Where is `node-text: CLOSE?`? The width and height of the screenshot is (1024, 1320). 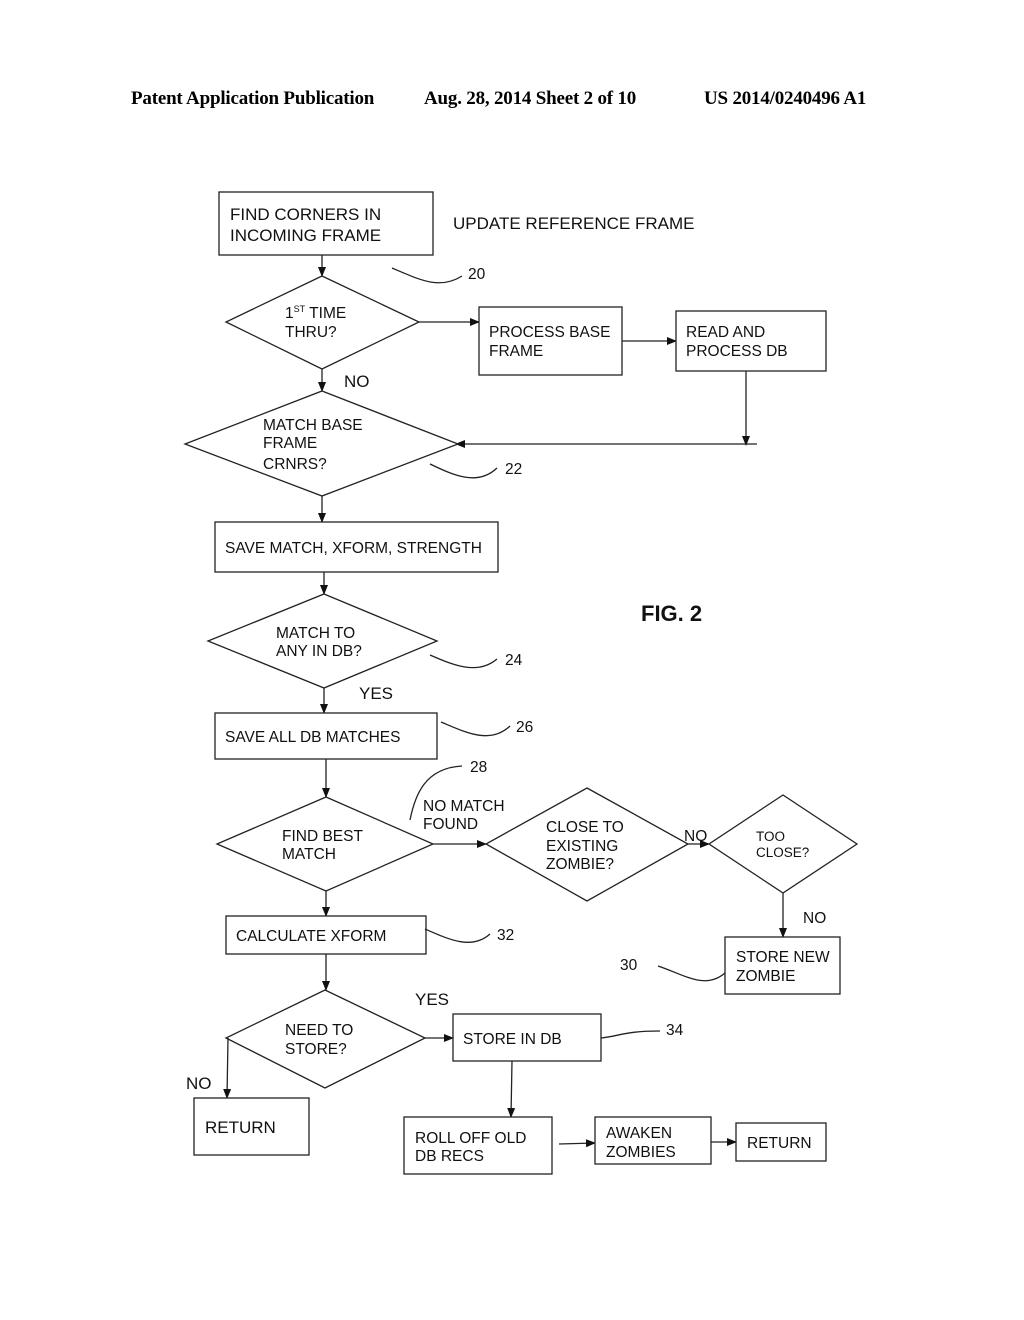
node-text: CLOSE? is located at coordinates (782, 852).